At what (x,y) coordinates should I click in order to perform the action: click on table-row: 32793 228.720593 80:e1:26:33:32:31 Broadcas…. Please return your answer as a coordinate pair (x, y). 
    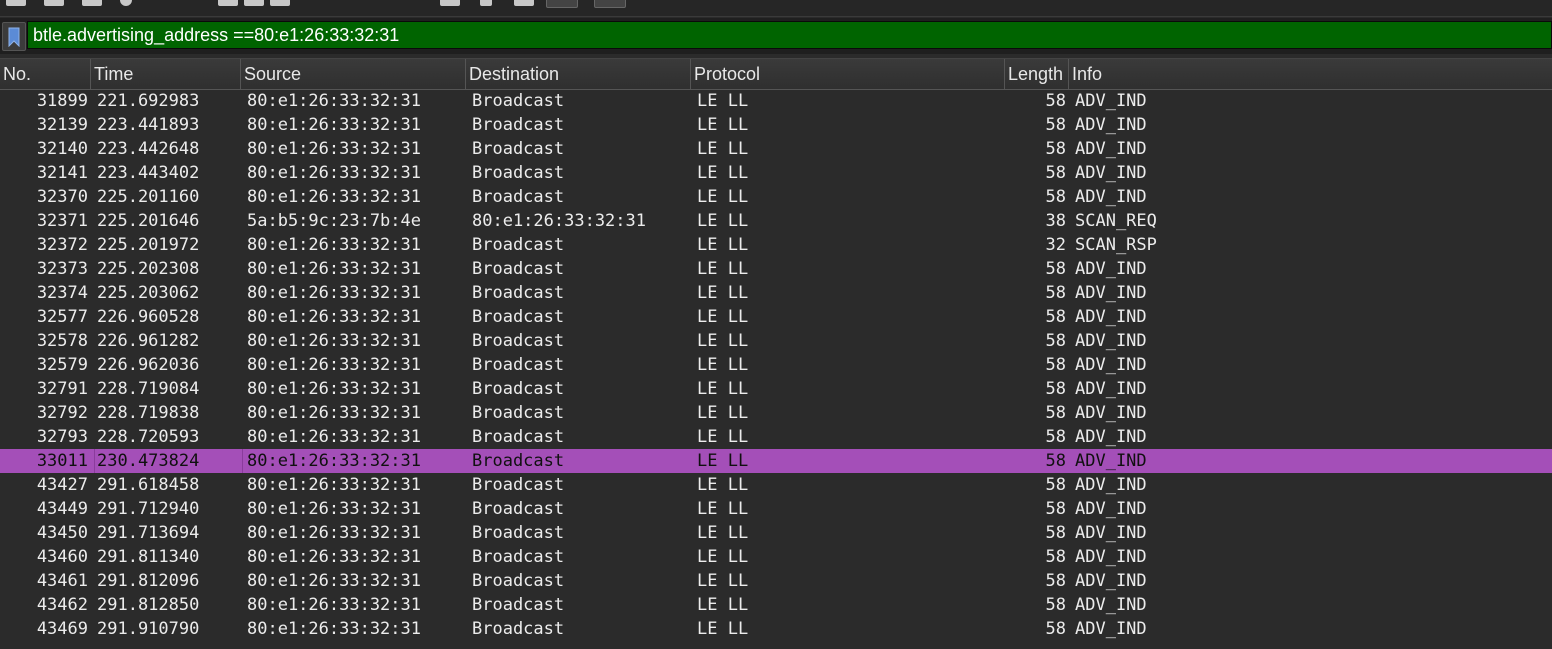
    Looking at the image, I should click on (776, 437).